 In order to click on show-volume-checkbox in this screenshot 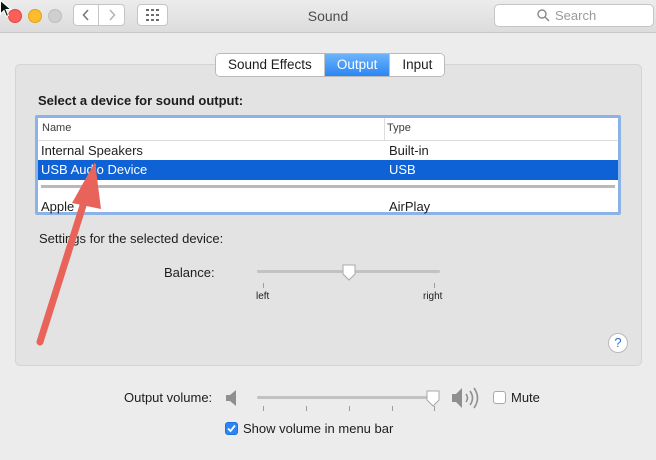, I will do `click(231, 428)`.